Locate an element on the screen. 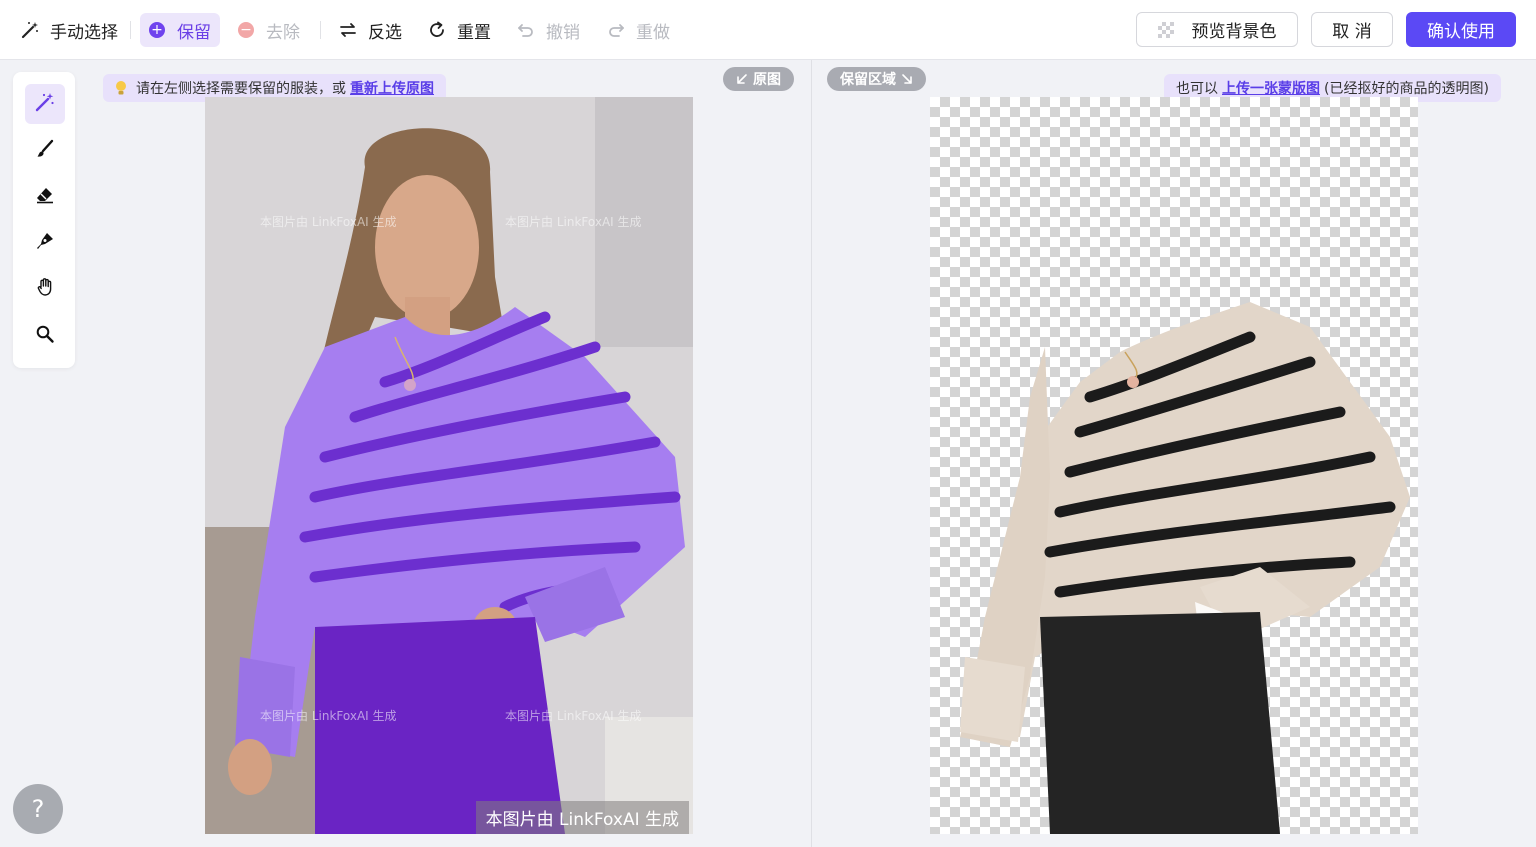 Image resolution: width=1536 pixels, height=847 pixels. header-actions: 预览背景色 取 消 确认使用 is located at coordinates (1326, 29).